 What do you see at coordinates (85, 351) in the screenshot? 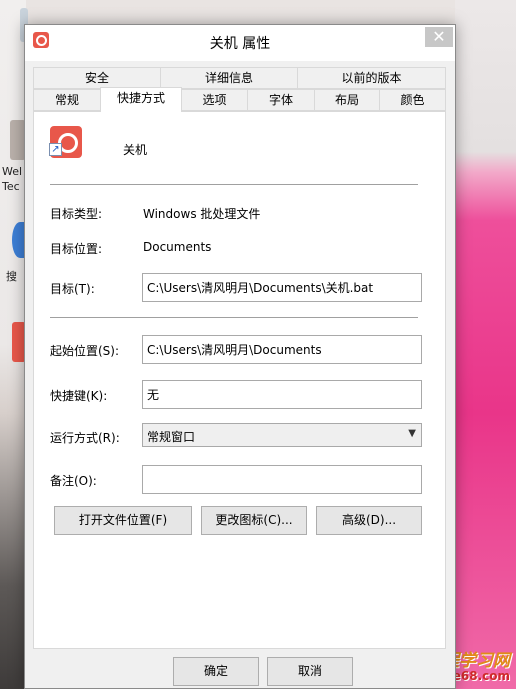
I see `start-in-label: 起始位置(S):` at bounding box center [85, 351].